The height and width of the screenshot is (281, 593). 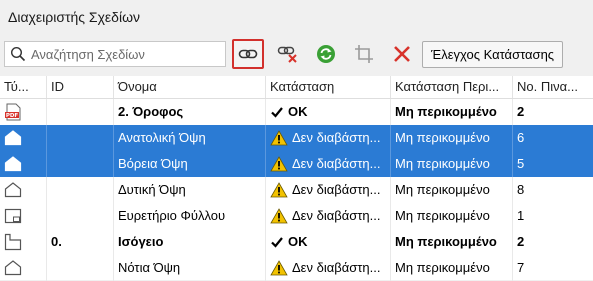 I want to click on delete-button, so click(x=402, y=54).